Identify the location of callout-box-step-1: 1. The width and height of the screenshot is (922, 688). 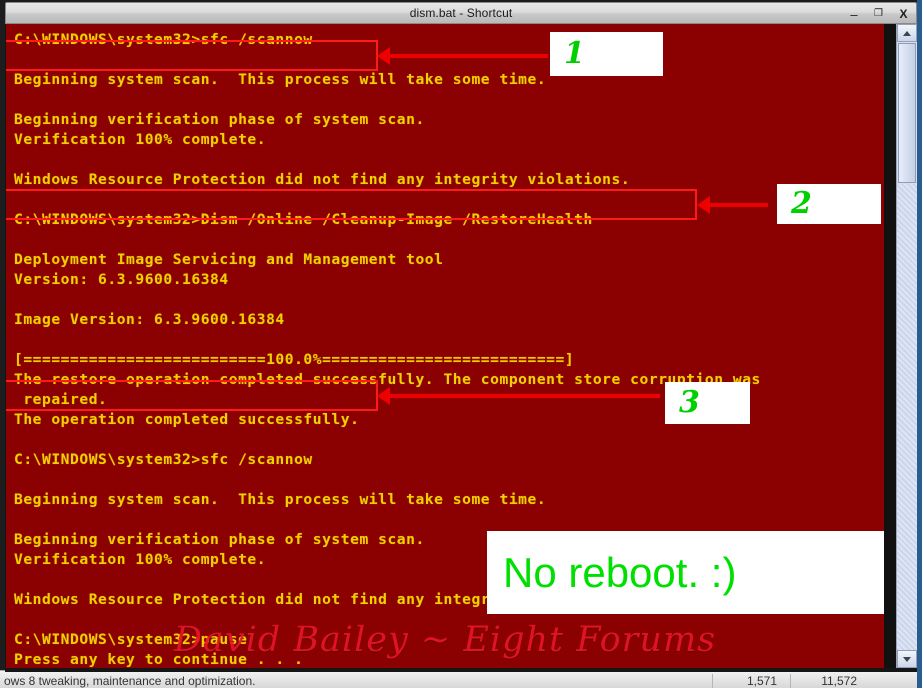
(606, 54).